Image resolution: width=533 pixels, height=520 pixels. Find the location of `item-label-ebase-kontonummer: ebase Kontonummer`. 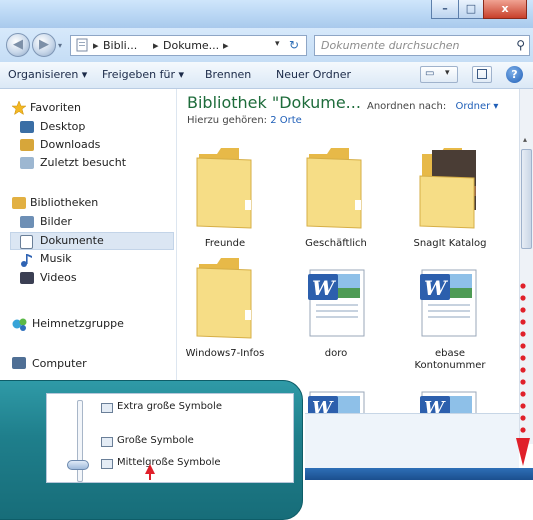

item-label-ebase-kontonummer: ebase Kontonummer is located at coordinates (450, 359).